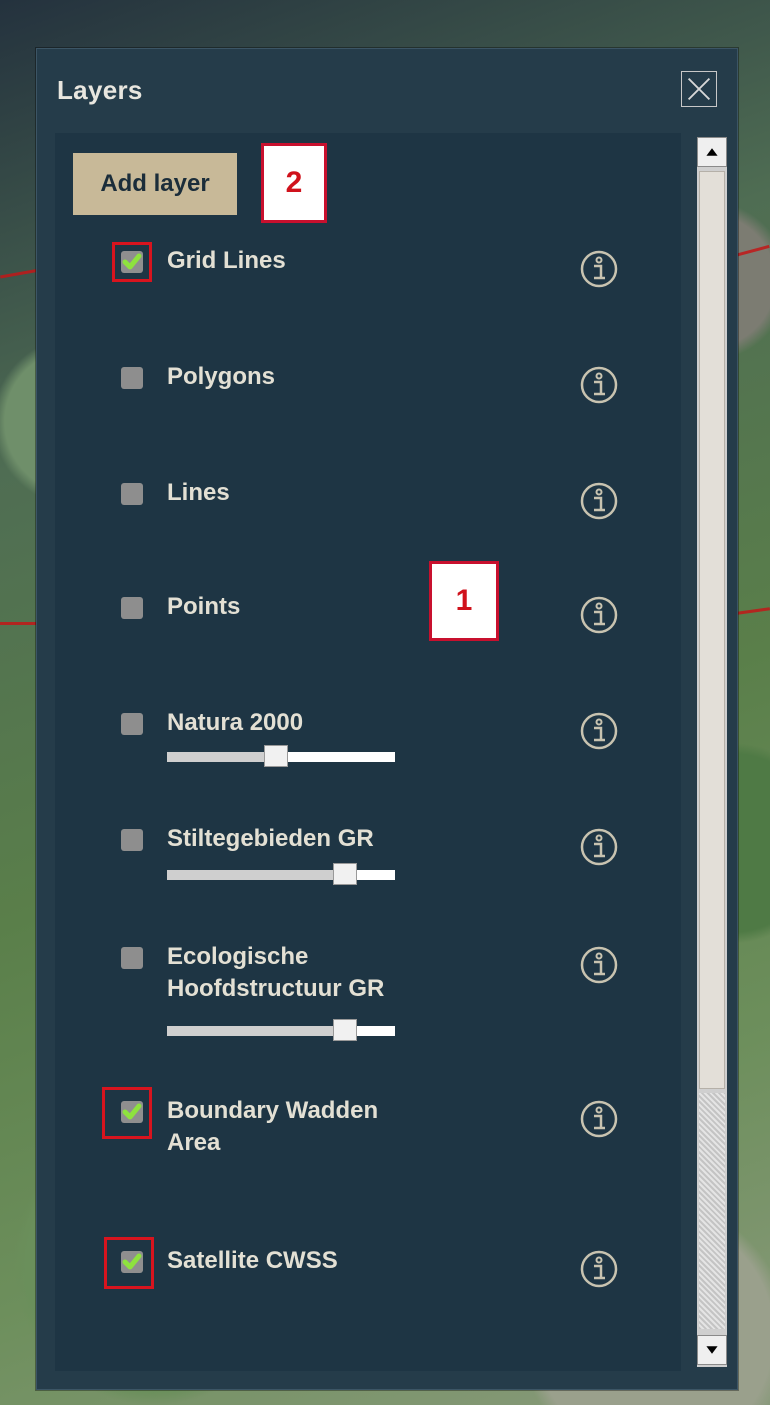 This screenshot has height=1405, width=770. Describe the element at coordinates (235, 722) in the screenshot. I see `layer-name: Natura 2000` at that location.